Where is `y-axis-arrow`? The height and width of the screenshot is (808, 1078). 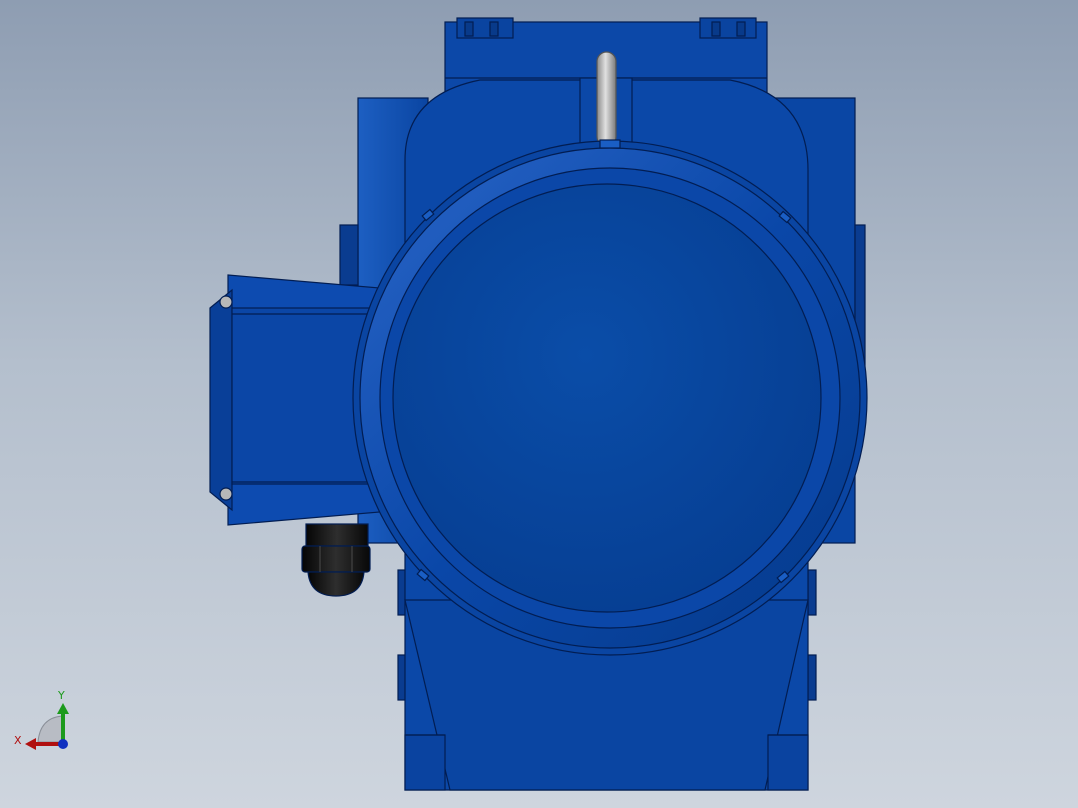 y-axis-arrow is located at coordinates (63, 708).